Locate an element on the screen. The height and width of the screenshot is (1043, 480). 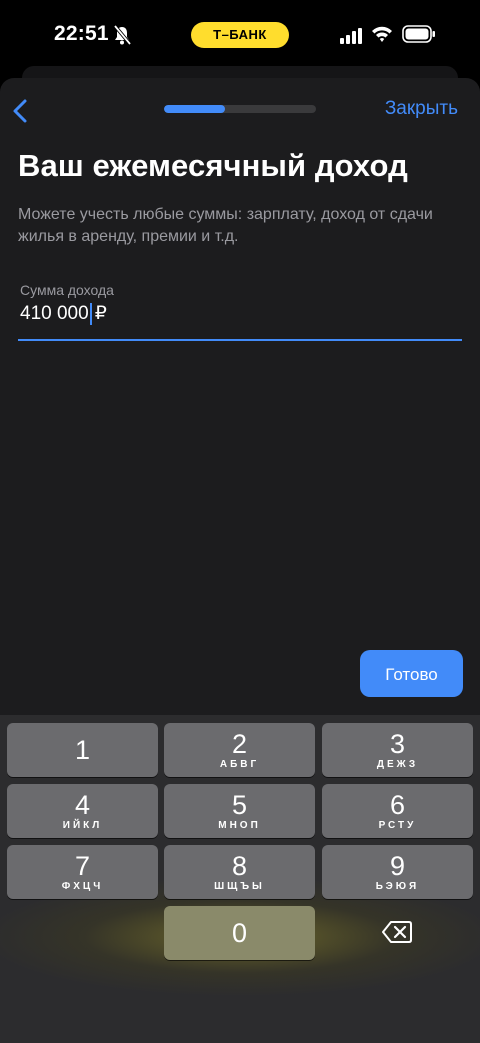
income-field: Сумма дохода 410 000 ₽ is located at coordinates (240, 310).